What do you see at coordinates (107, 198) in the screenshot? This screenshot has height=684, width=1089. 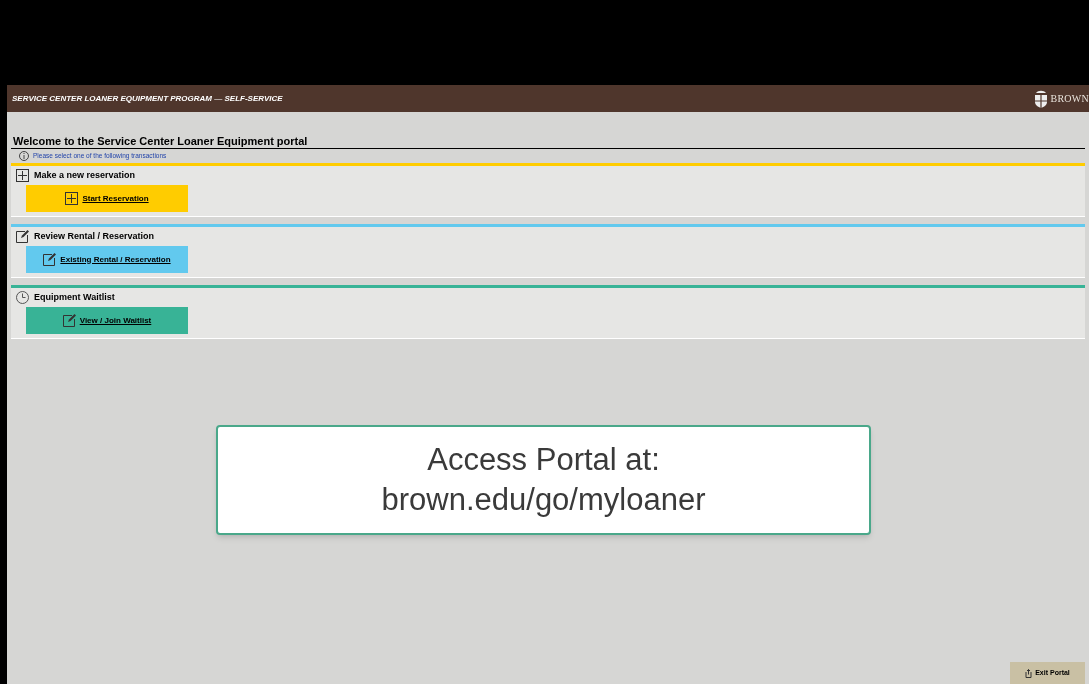 I see `action-button: Start Reservation` at bounding box center [107, 198].